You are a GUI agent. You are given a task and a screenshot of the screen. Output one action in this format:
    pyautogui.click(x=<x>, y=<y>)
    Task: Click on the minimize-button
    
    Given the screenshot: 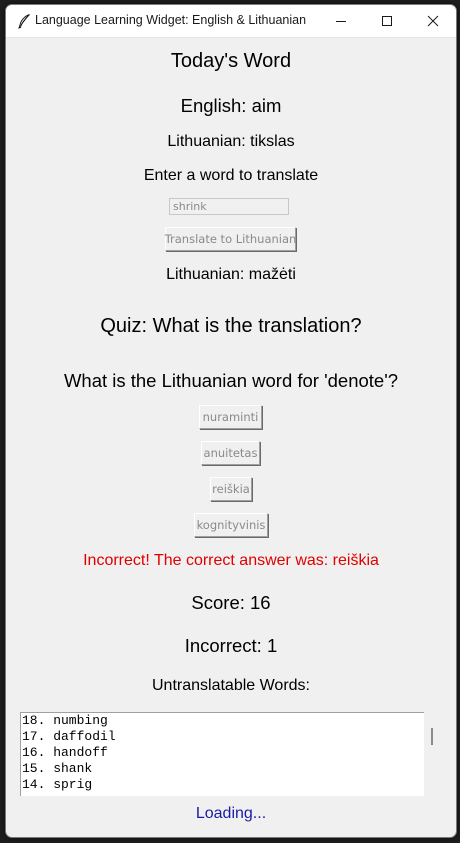 What is the action you would take?
    pyautogui.click(x=341, y=21)
    